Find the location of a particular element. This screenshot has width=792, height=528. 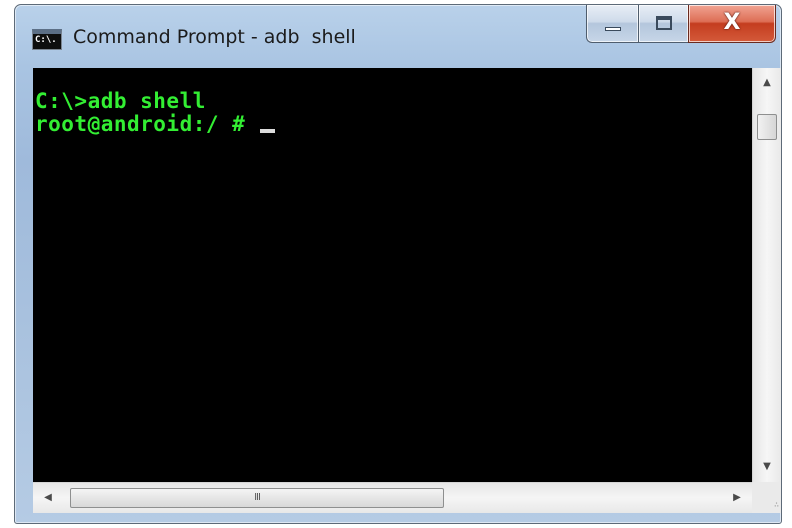

thumb-grip-icon: III is located at coordinates (257, 497).